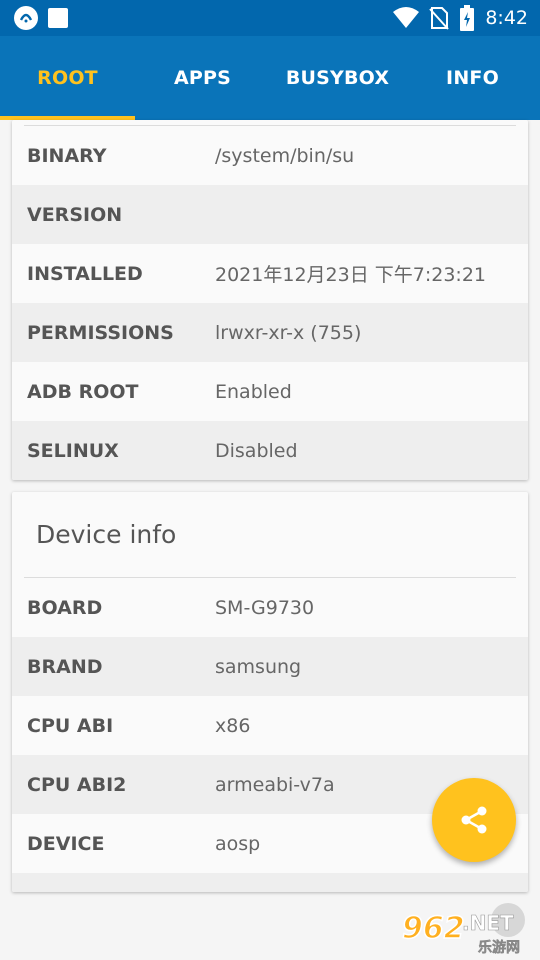 Image resolution: width=540 pixels, height=960 pixels. Describe the element at coordinates (270, 725) in the screenshot. I see `info-row-cpu-abi: CPU ABI x86` at that location.